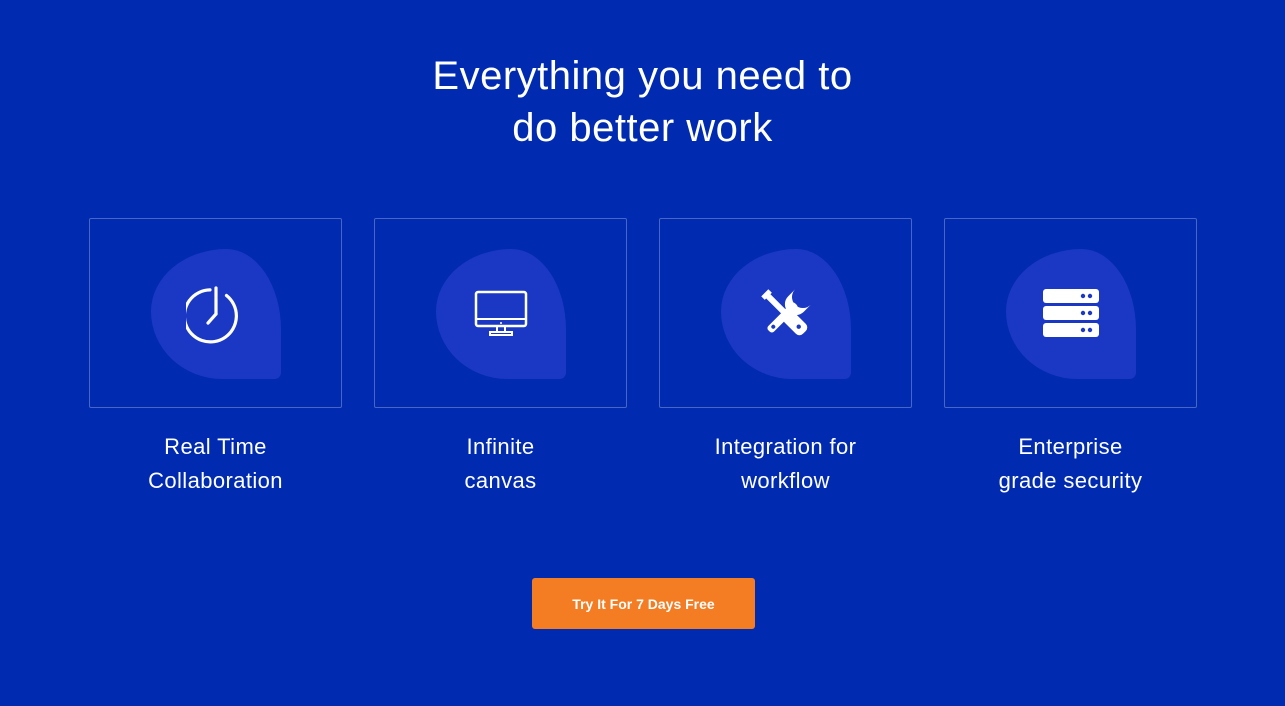  I want to click on feature-title-line-1: Integration for, so click(785, 446).